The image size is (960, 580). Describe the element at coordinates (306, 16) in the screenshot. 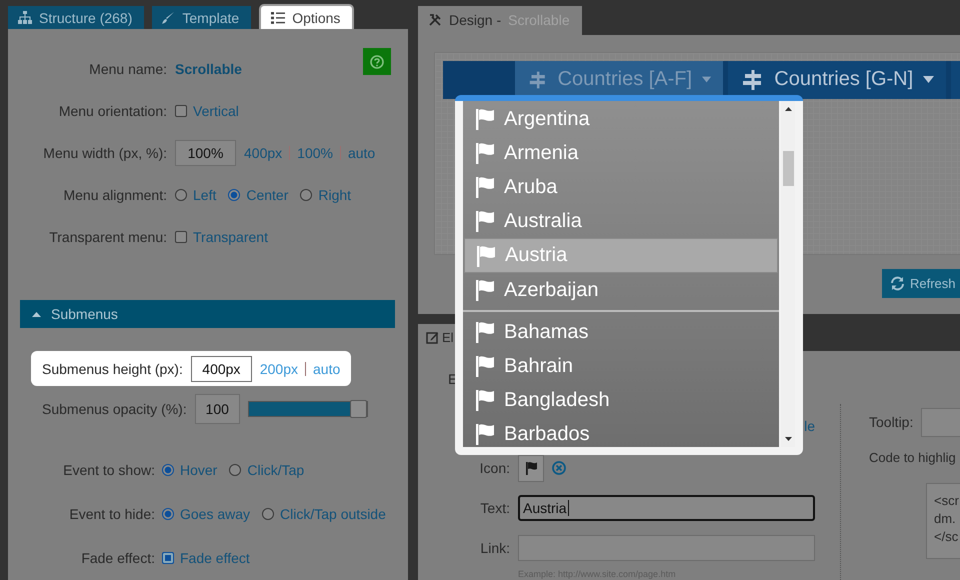

I see `panel-tab: Options` at that location.